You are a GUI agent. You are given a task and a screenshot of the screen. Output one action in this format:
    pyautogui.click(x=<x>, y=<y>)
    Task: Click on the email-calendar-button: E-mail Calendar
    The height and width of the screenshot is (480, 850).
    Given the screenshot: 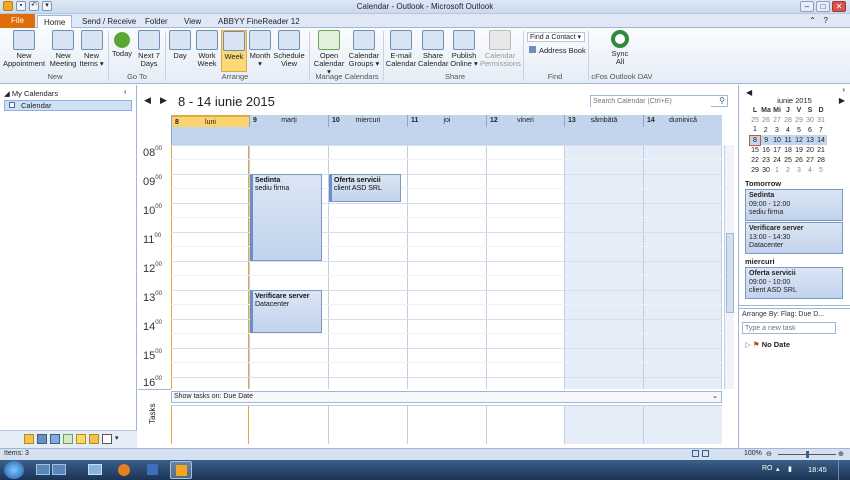 What is the action you would take?
    pyautogui.click(x=401, y=49)
    